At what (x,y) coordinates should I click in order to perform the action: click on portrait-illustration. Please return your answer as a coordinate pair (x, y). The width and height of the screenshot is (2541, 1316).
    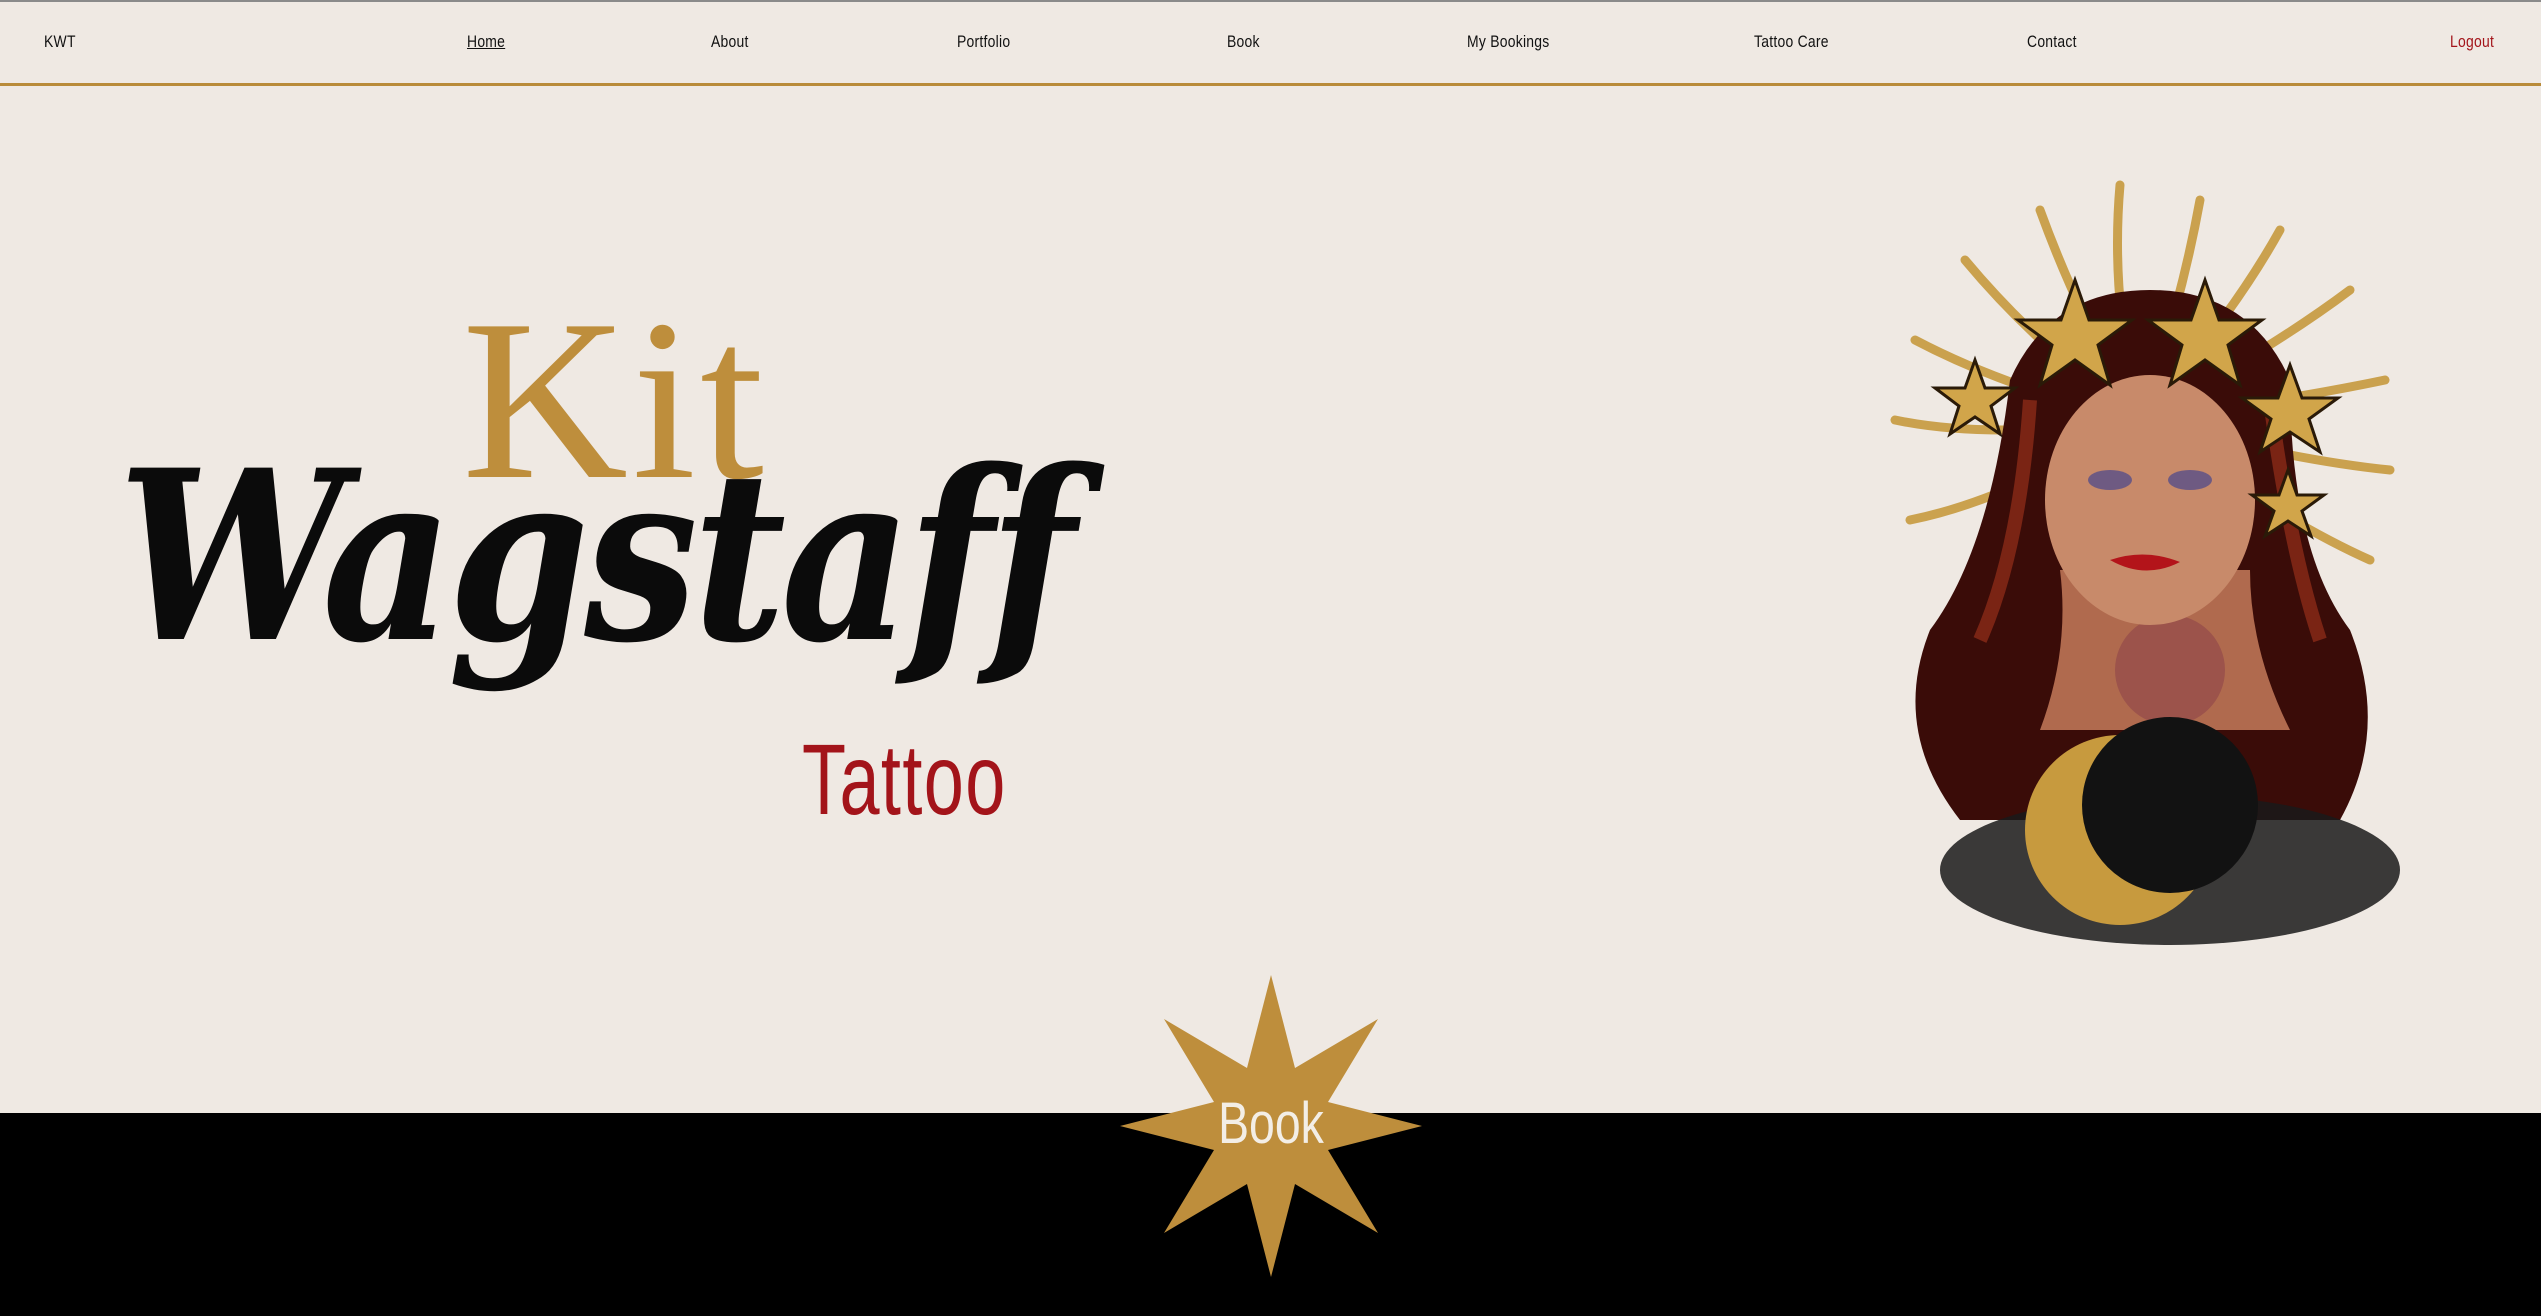
    Looking at the image, I should click on (2145, 562).